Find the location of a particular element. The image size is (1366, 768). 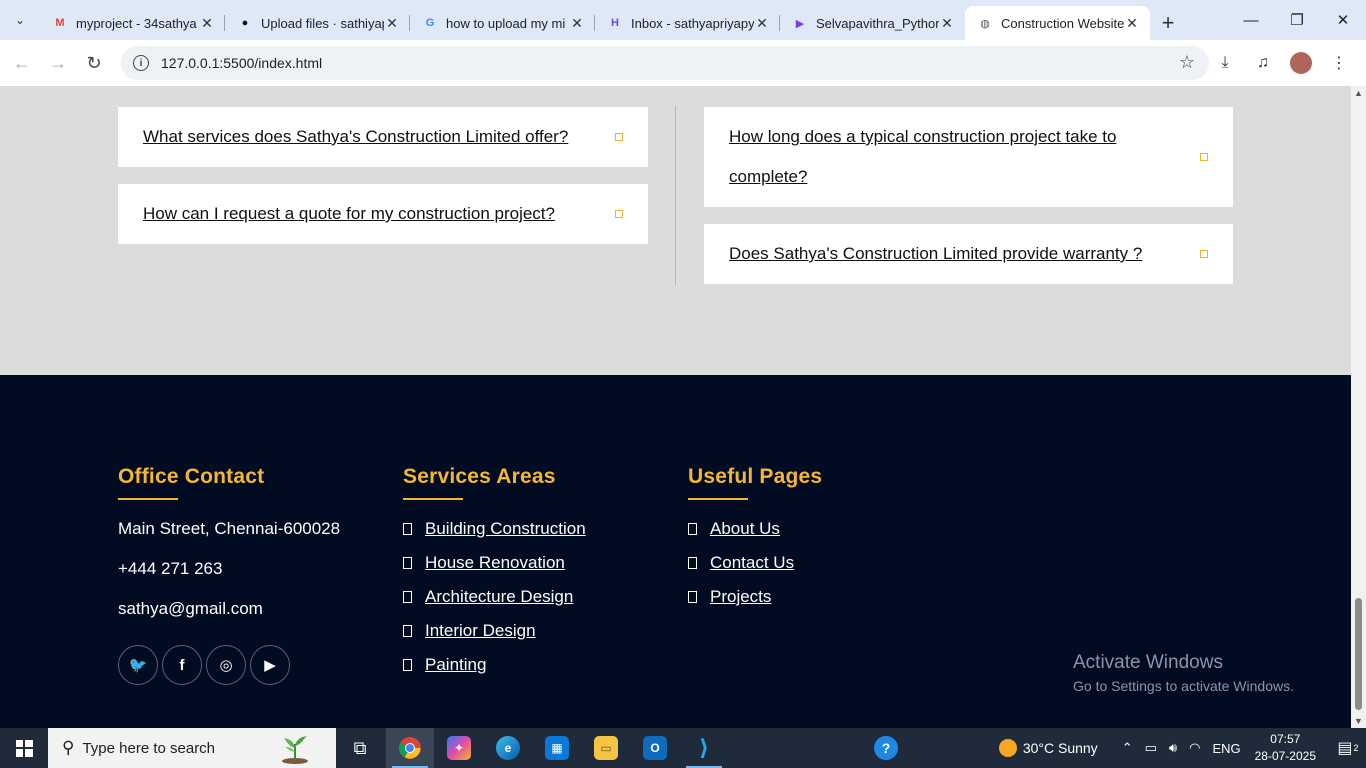

store-taskbar-icon: ▦ is located at coordinates (557, 748).